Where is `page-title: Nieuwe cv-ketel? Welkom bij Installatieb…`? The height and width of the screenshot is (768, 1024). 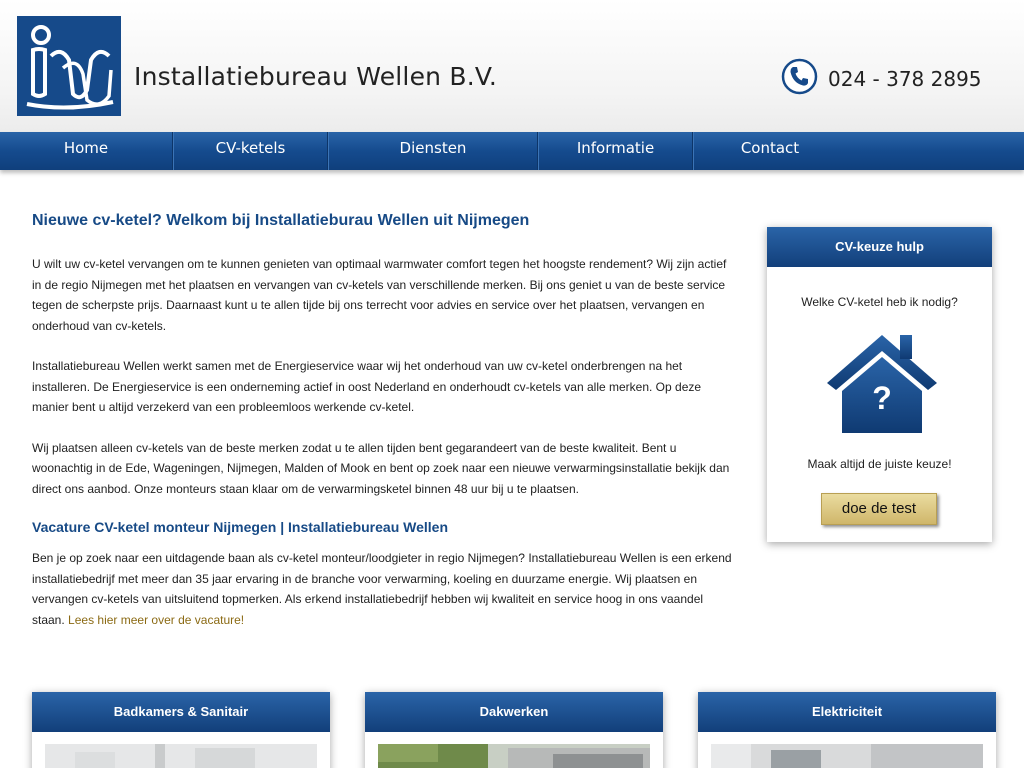
page-title: Nieuwe cv-ketel? Welkom bij Installatieb… is located at coordinates (281, 220).